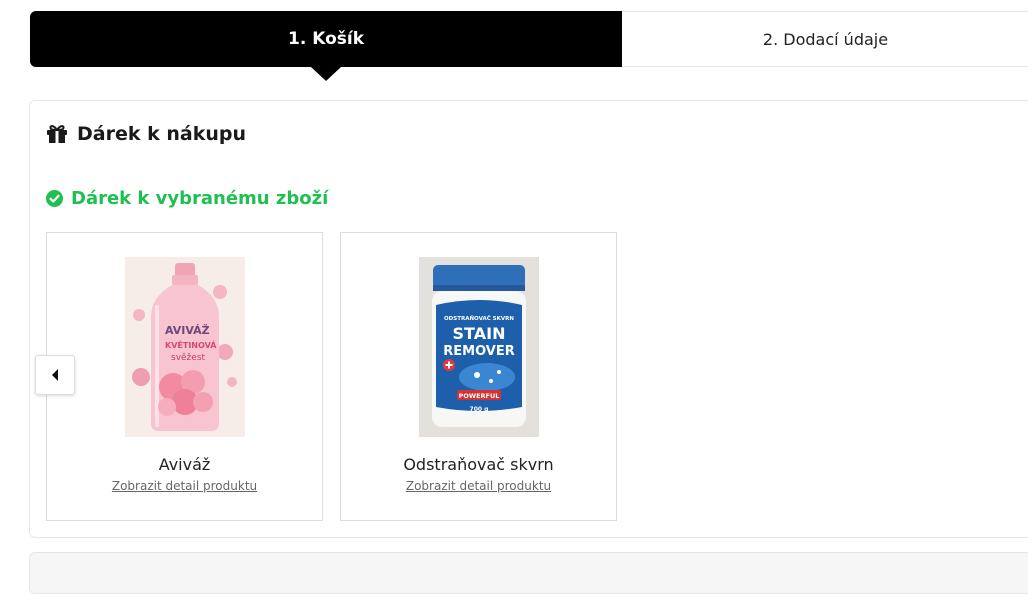  I want to click on gift-section-title: Dárek k vybranému zboží, so click(200, 198).